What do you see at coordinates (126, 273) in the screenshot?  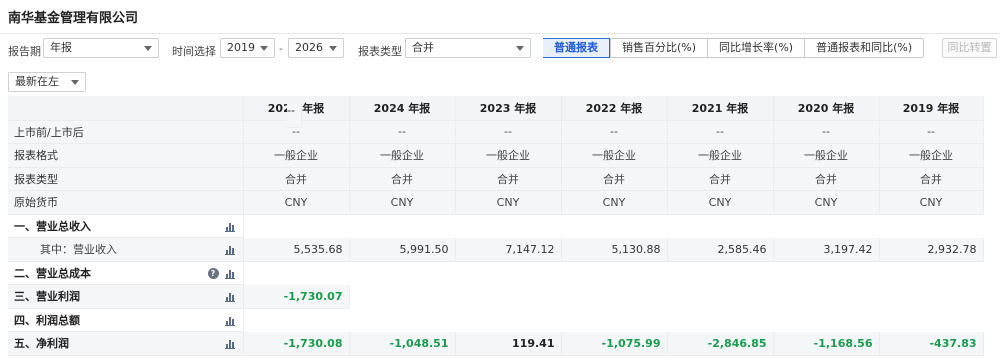 I see `row-label-cell: 二、营业总成本?` at bounding box center [126, 273].